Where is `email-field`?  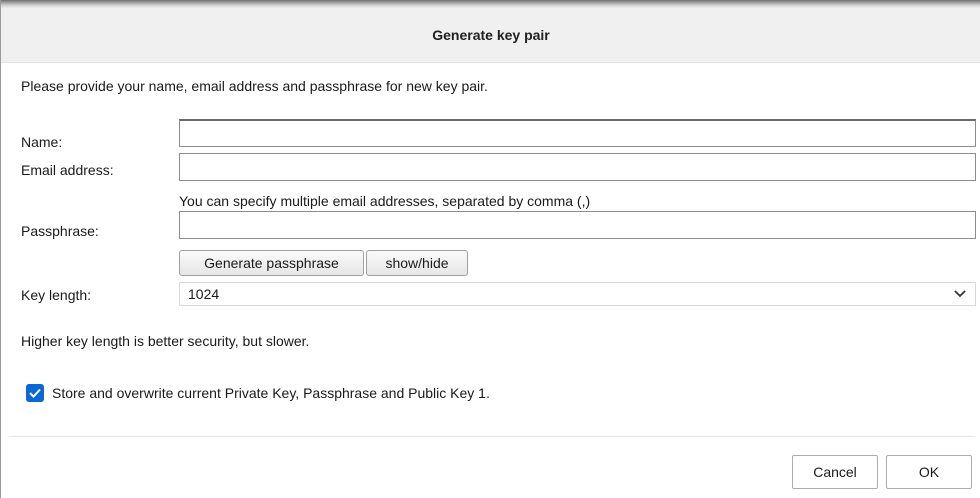 email-field is located at coordinates (577, 167).